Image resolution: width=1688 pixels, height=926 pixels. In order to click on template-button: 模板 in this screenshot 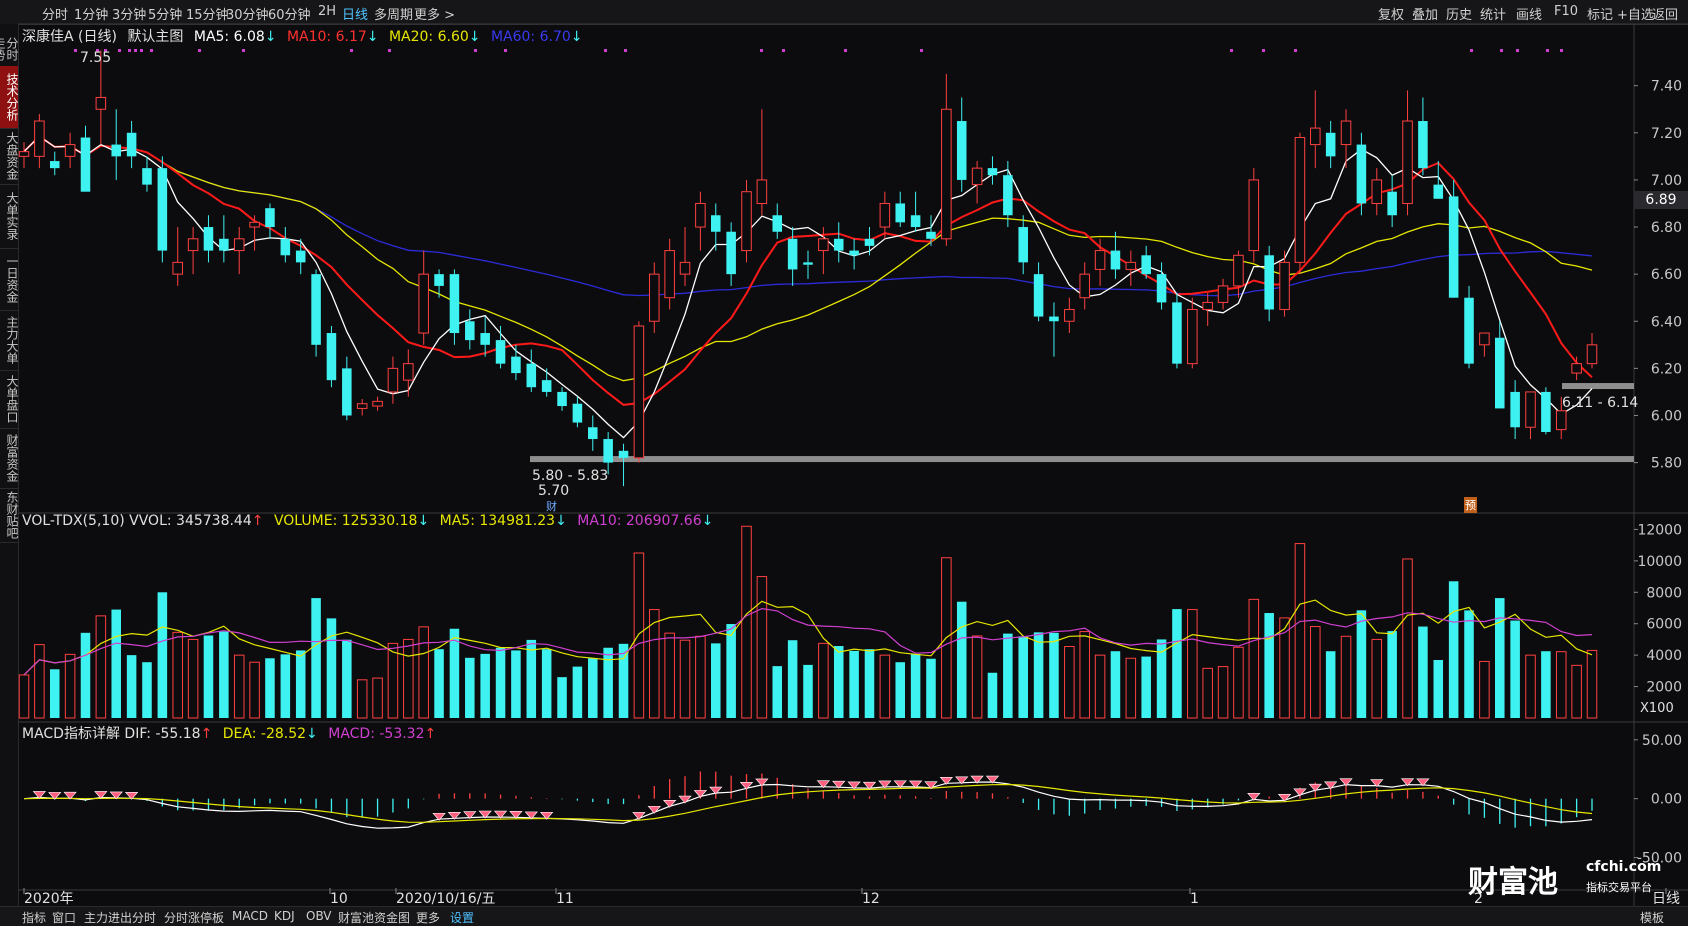, I will do `click(1652, 917)`.